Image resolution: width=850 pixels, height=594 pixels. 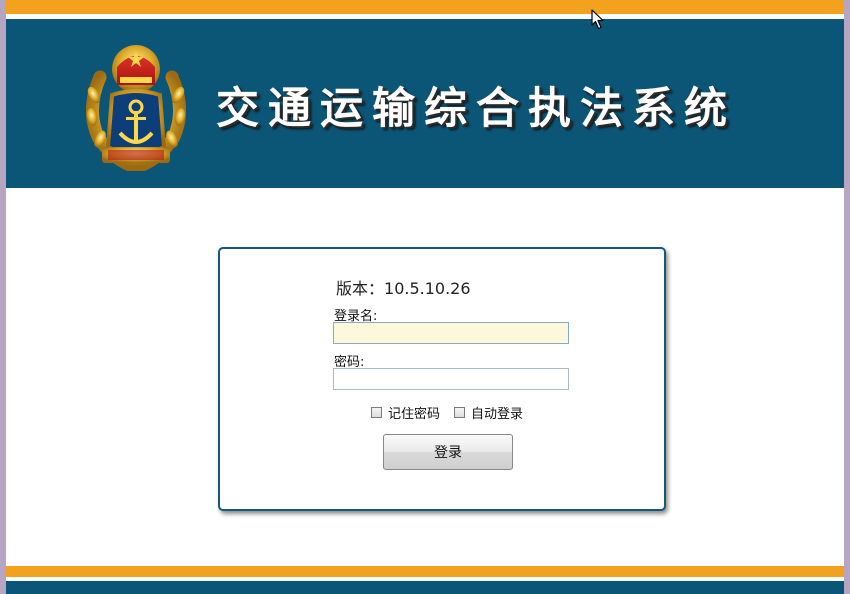 What do you see at coordinates (360, 288) in the screenshot?
I see `version-label: 版本：` at bounding box center [360, 288].